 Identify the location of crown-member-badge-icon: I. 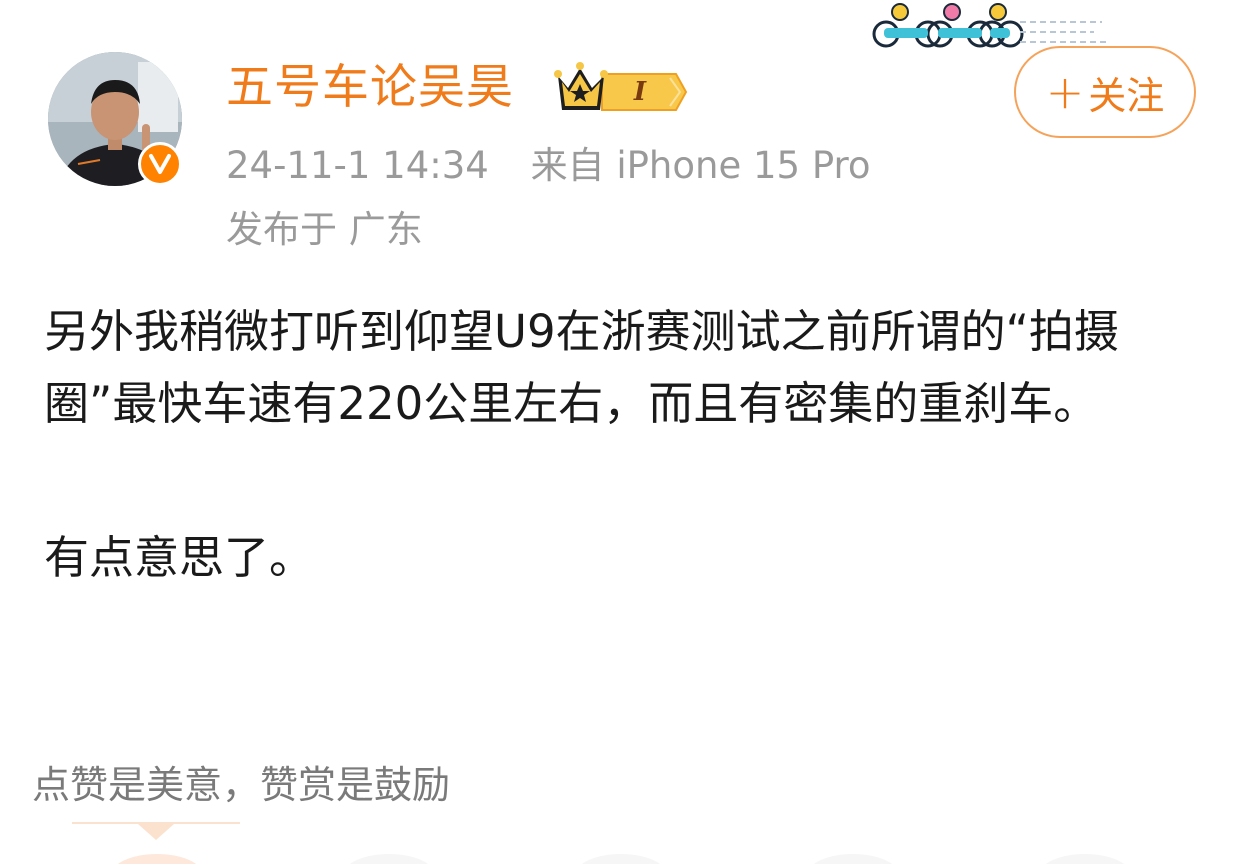
(620, 88).